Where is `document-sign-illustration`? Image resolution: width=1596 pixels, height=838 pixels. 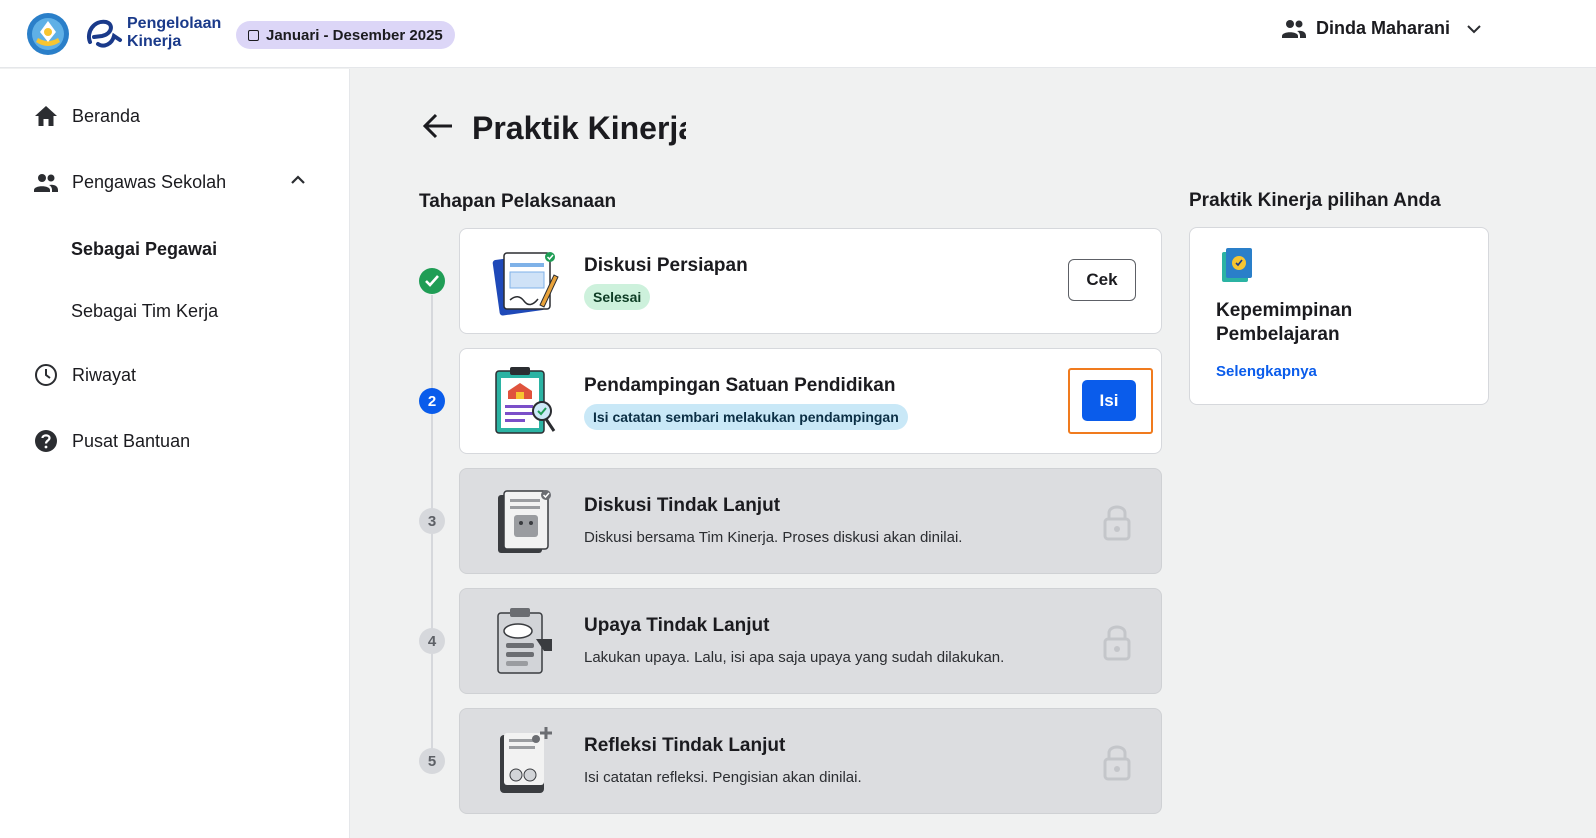 document-sign-illustration is located at coordinates (525, 284).